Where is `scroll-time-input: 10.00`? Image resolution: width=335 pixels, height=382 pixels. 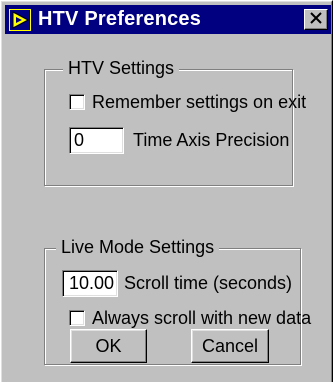 scroll-time-input: 10.00 is located at coordinates (90, 283).